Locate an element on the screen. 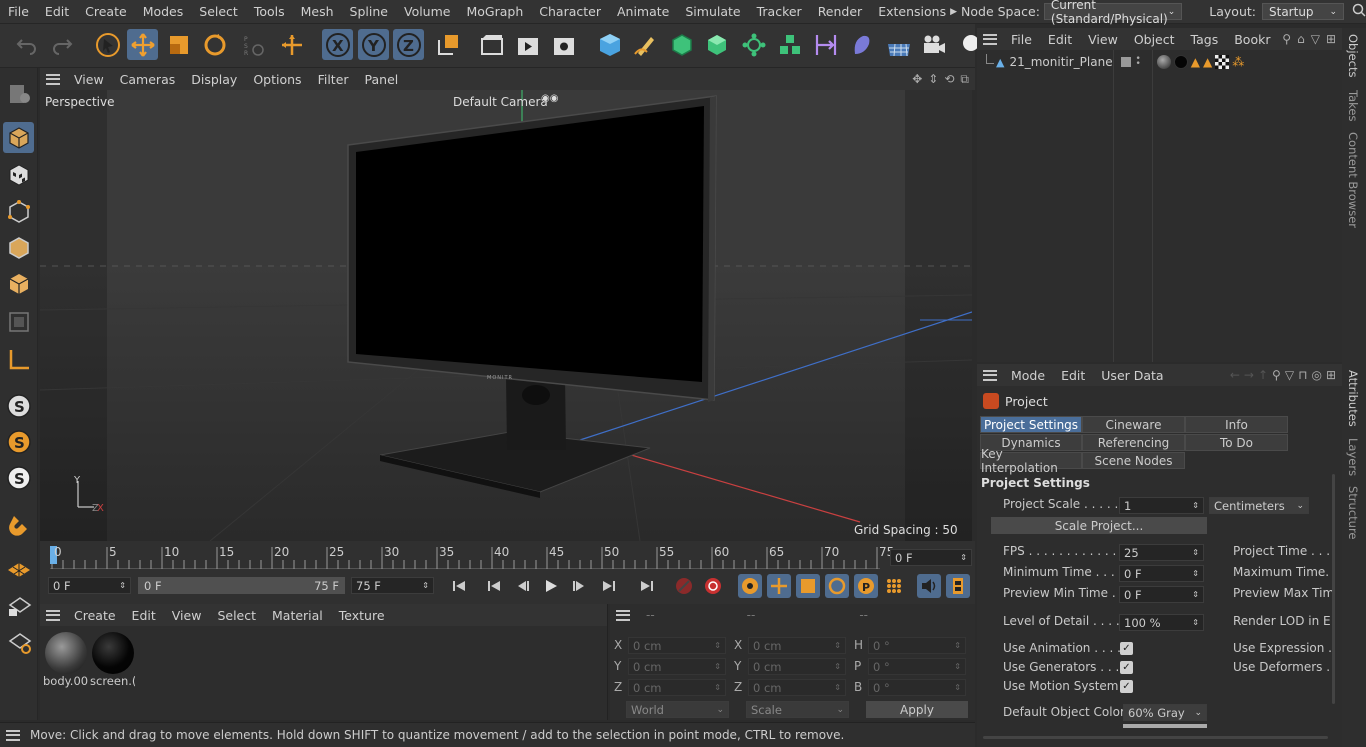 The image size is (1366, 747). visibility-toggle is located at coordinates (1126, 62).